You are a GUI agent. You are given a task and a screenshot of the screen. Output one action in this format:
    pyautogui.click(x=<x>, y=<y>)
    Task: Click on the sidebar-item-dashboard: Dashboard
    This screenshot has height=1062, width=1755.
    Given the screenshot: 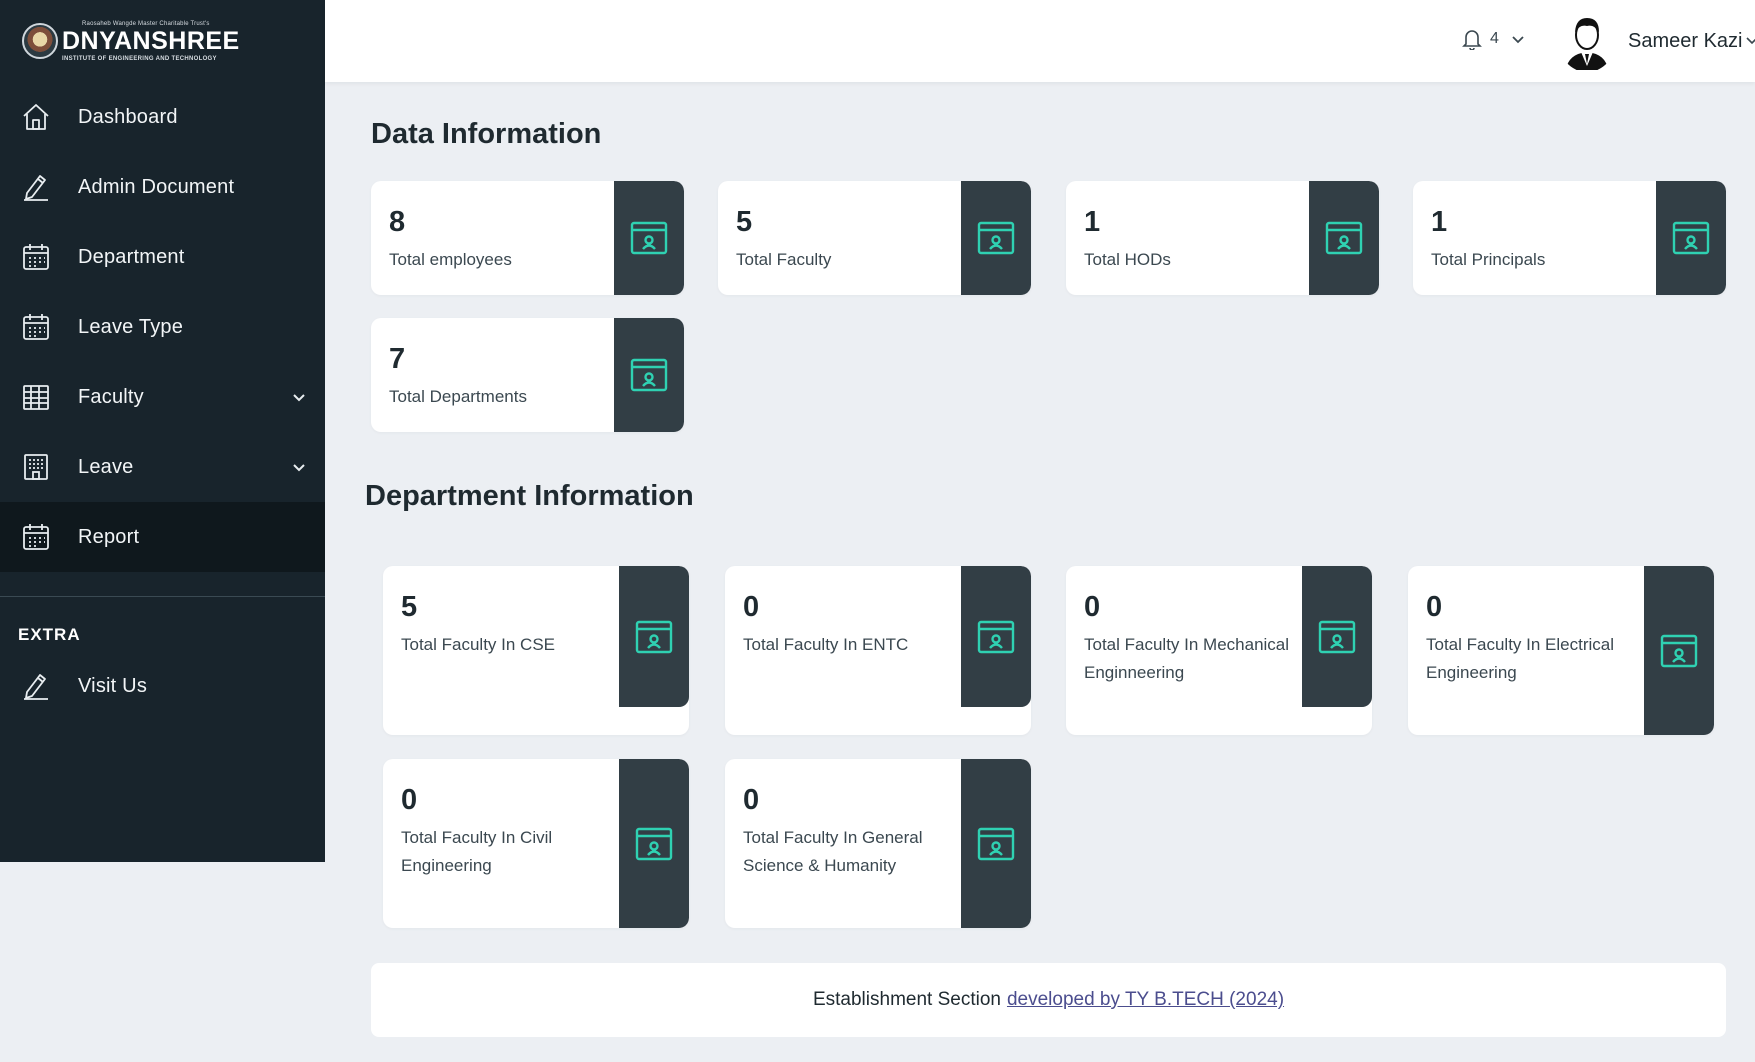 What is the action you would take?
    pyautogui.click(x=162, y=117)
    